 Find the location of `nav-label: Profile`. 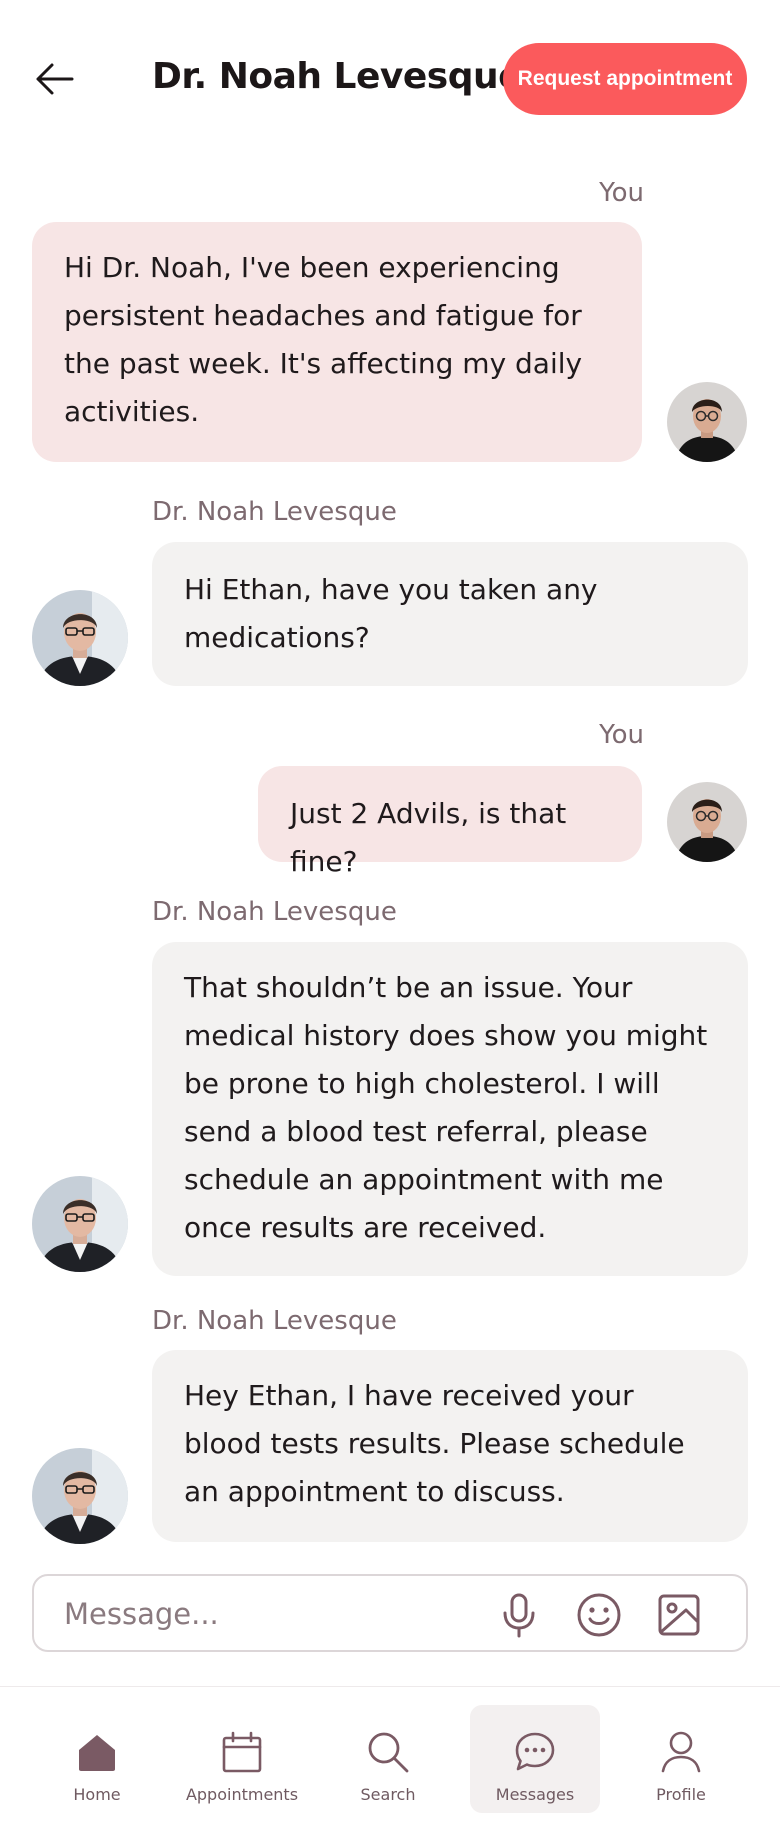

nav-label: Profile is located at coordinates (681, 1794).